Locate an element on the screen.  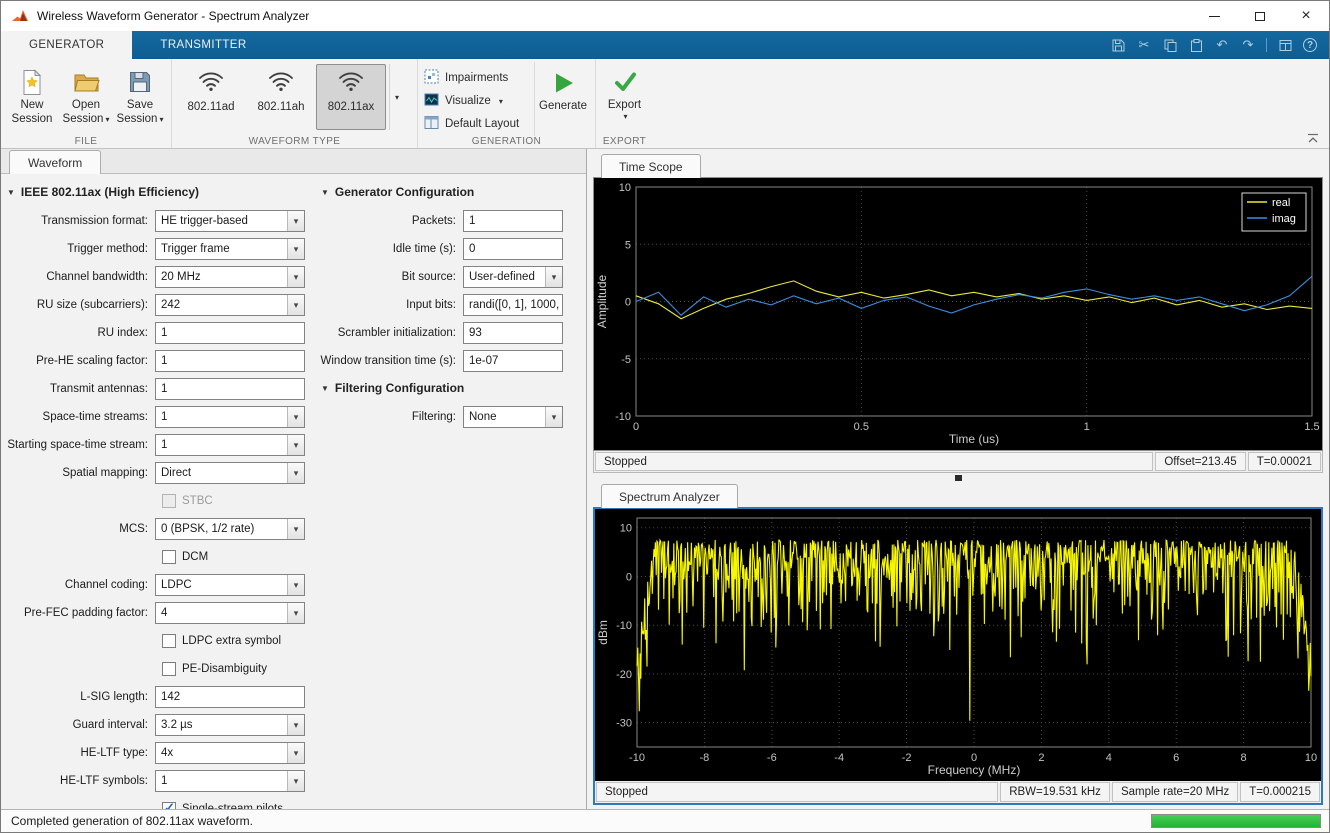
ru-size-subcarriers-select: 242 is located at coordinates (230, 305).